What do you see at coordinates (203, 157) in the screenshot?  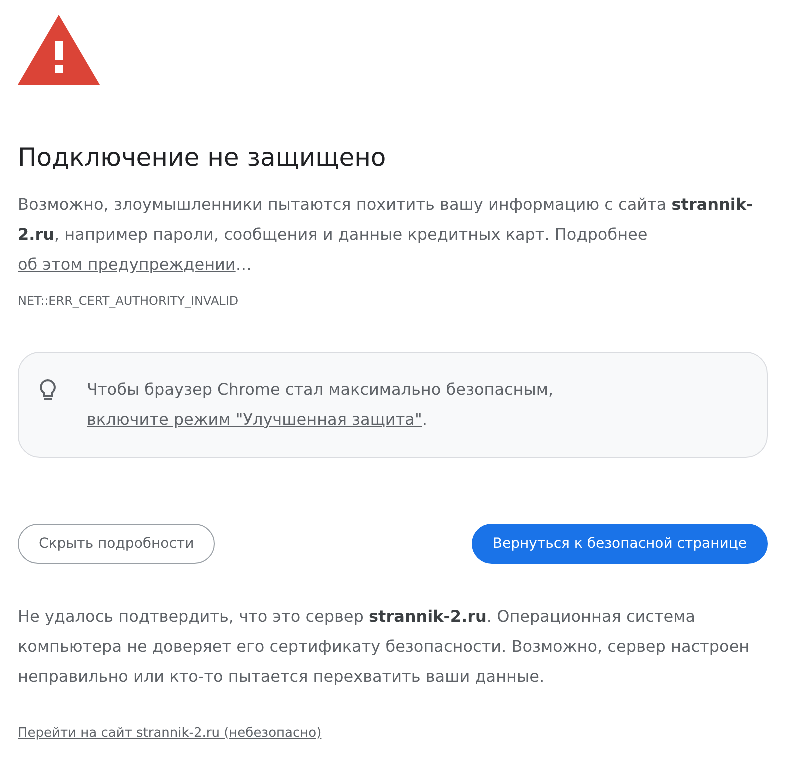 I see `page-title: Подключение не защищено` at bounding box center [203, 157].